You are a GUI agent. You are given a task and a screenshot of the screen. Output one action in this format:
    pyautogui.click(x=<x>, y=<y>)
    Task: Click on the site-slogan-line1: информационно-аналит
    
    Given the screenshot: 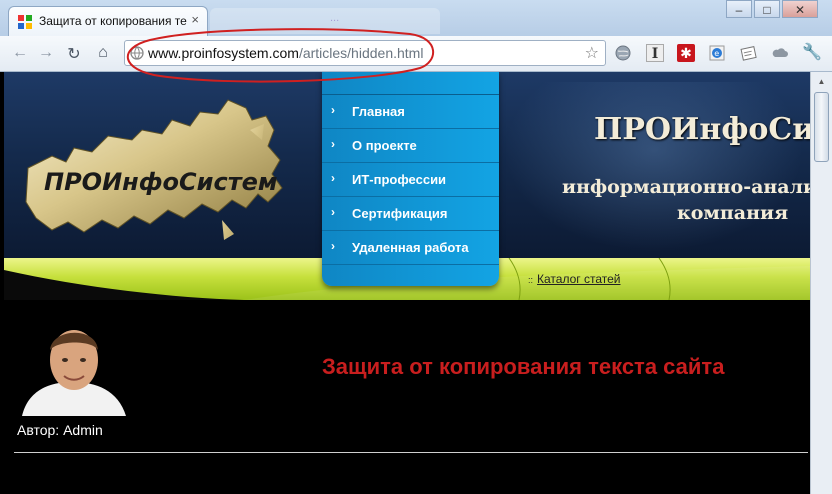 What is the action you would take?
    pyautogui.click(x=686, y=187)
    